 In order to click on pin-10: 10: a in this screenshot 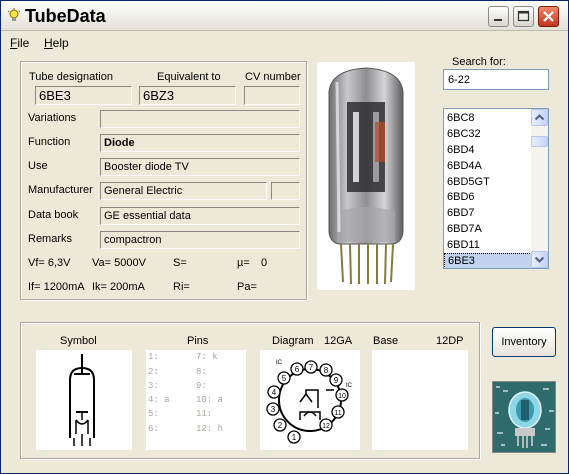, I will do `click(210, 400)`.